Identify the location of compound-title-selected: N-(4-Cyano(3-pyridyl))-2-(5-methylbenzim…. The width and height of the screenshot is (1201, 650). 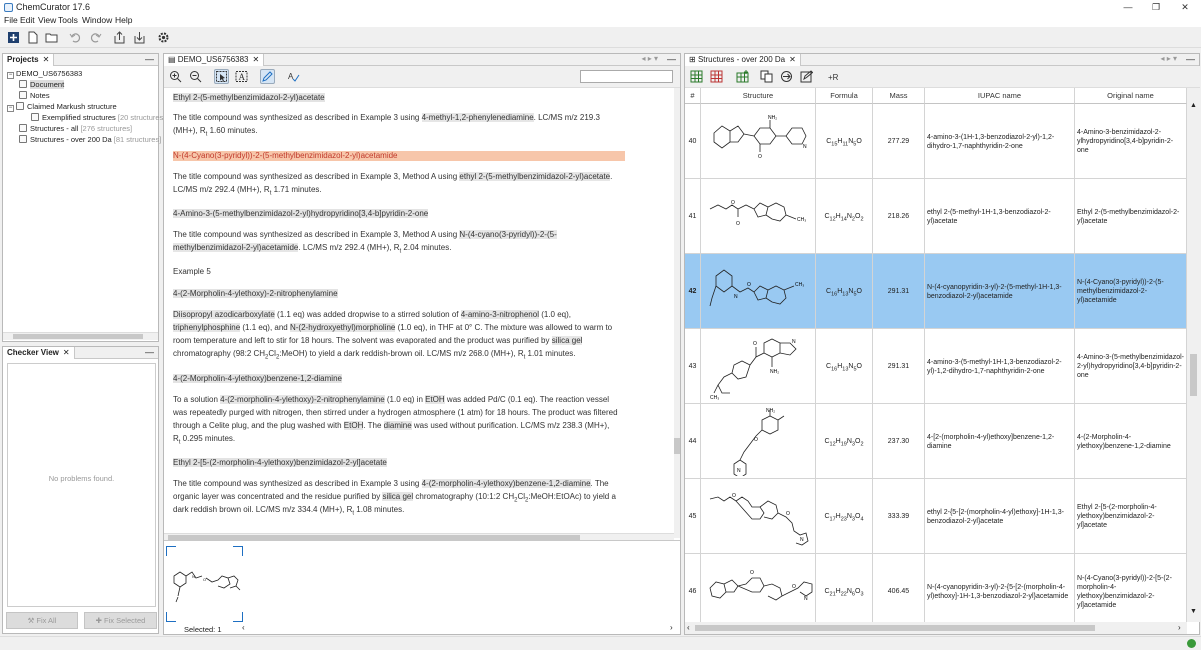
(399, 156).